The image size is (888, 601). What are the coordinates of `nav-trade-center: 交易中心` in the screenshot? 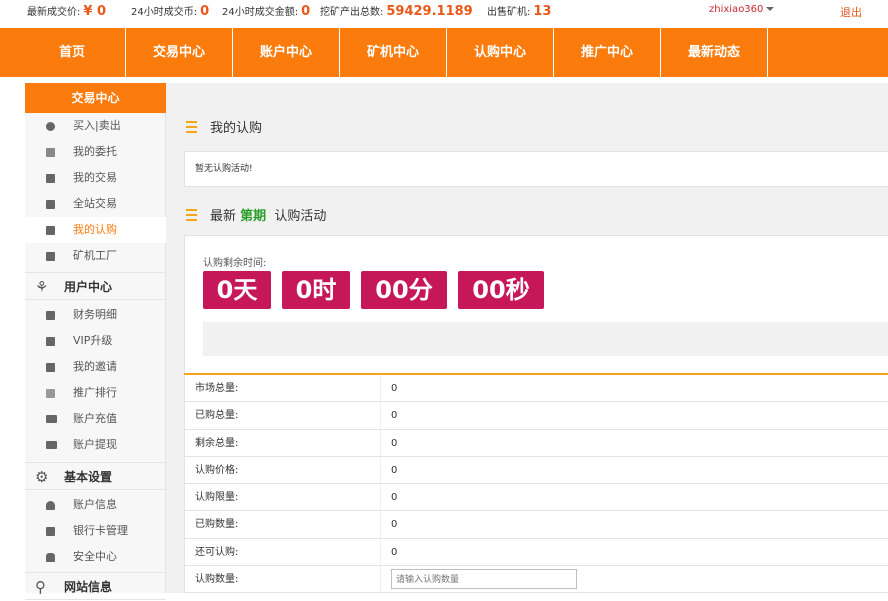 It's located at (179, 52).